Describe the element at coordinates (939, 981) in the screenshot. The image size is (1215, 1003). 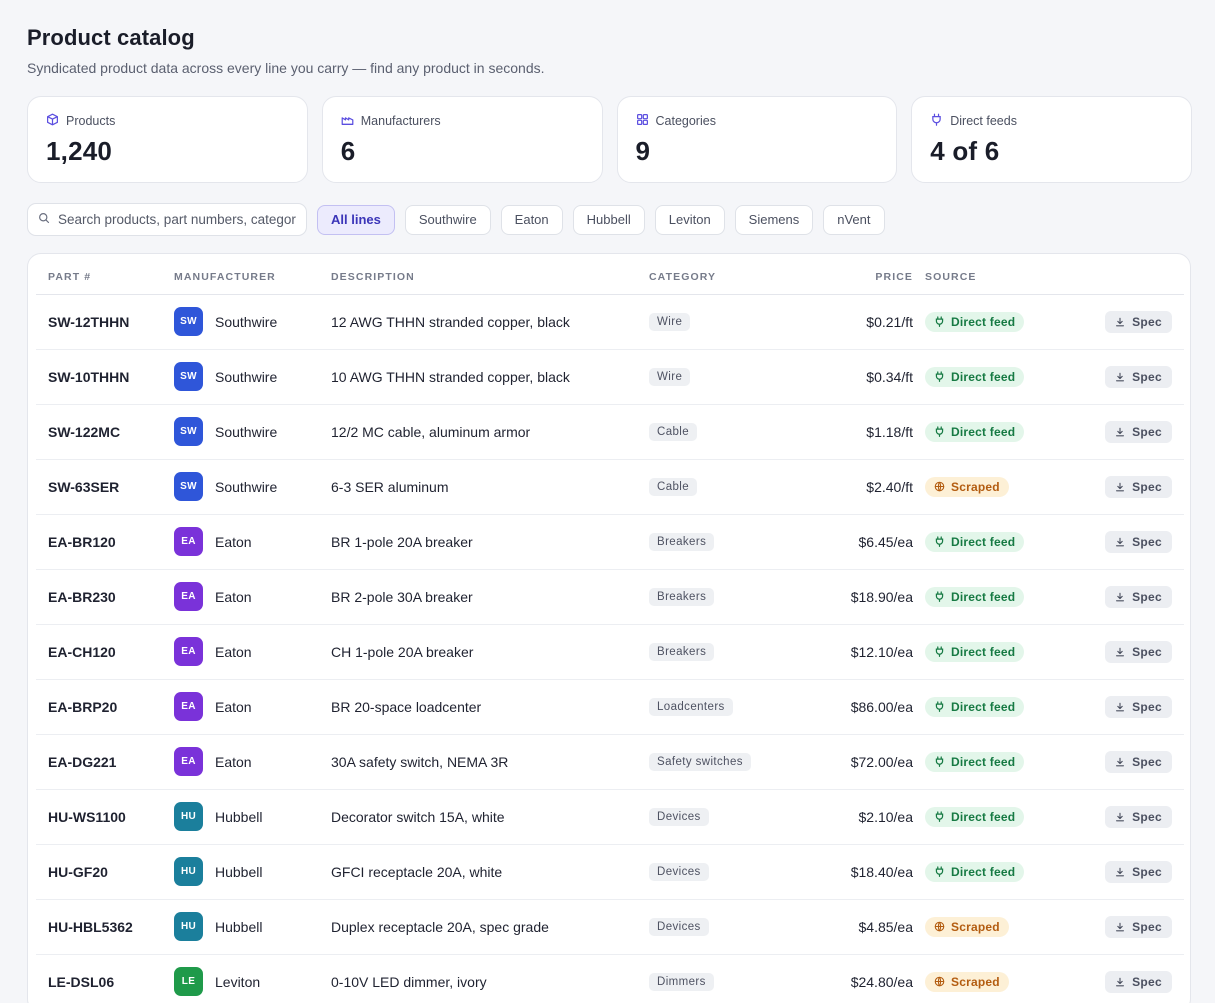
I see `globe-icon` at that location.